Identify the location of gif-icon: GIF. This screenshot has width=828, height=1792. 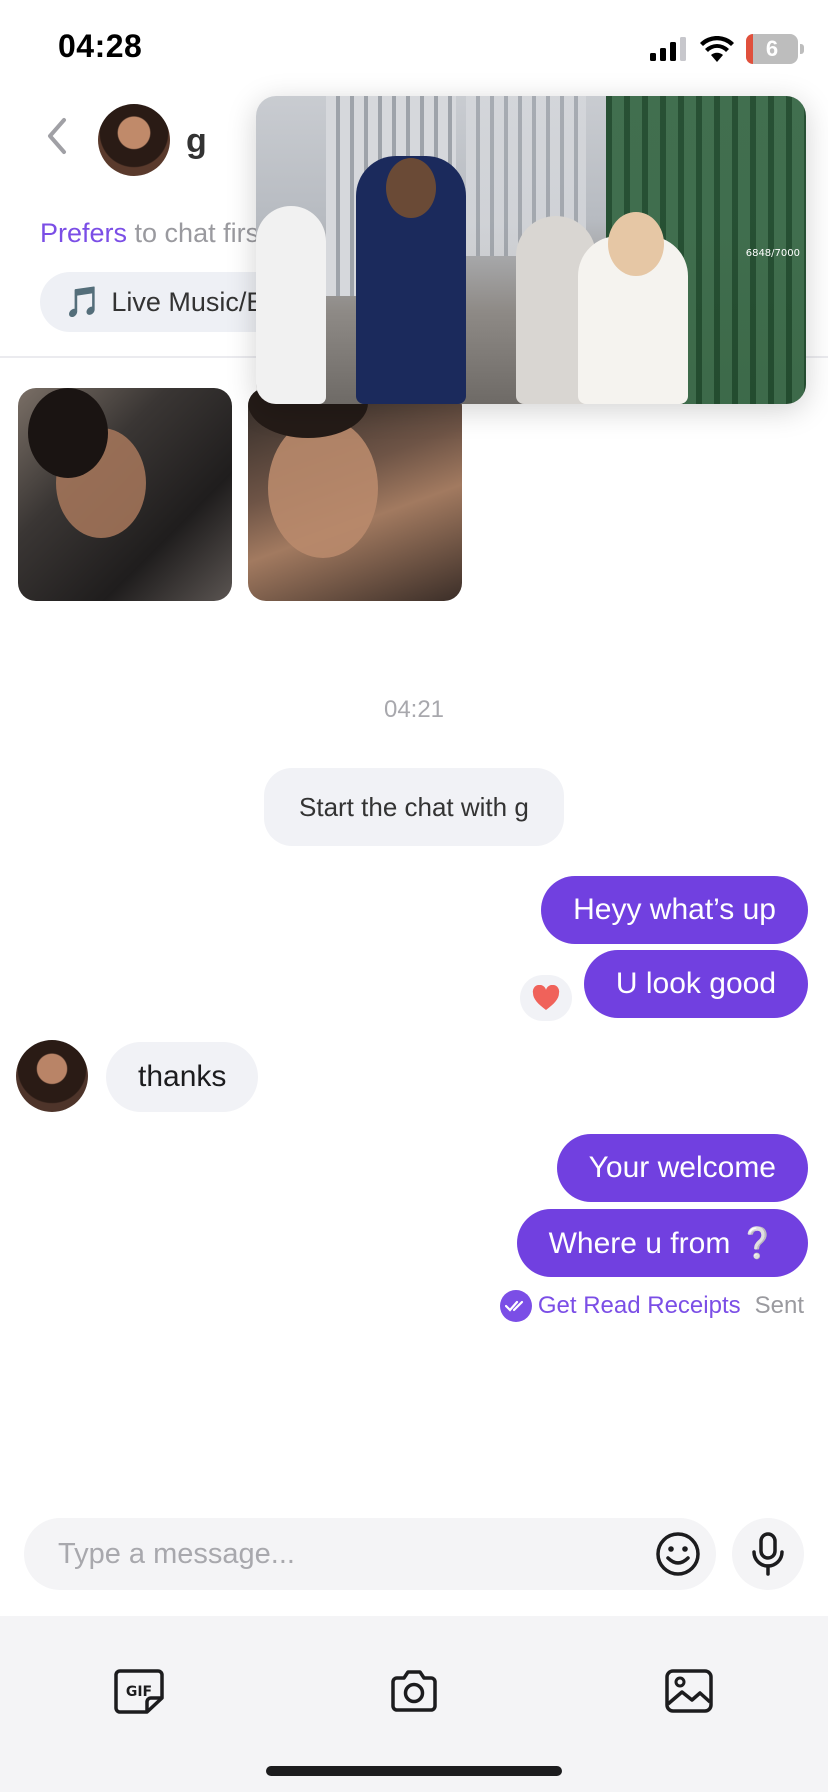
(139, 1691).